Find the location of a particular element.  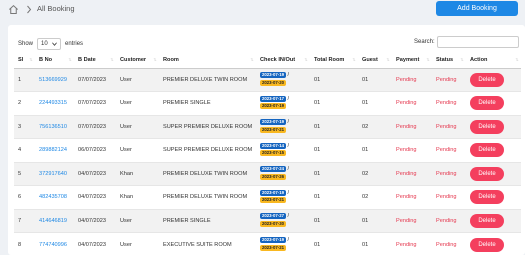

column-header: B Date ↑↓ is located at coordinates (95, 61).